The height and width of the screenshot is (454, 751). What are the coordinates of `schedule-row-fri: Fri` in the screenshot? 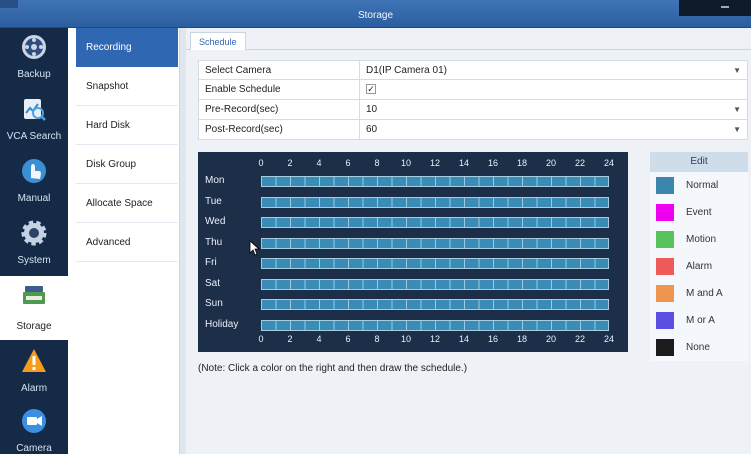 It's located at (413, 264).